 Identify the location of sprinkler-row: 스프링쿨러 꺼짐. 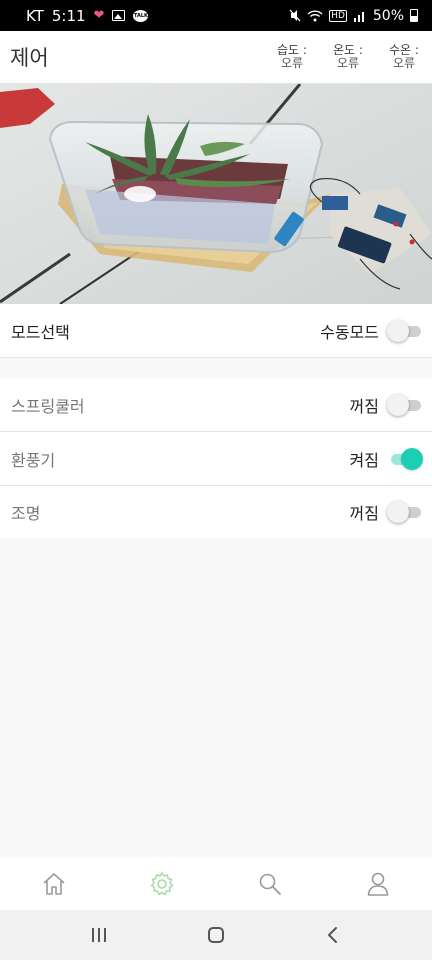
(216, 405).